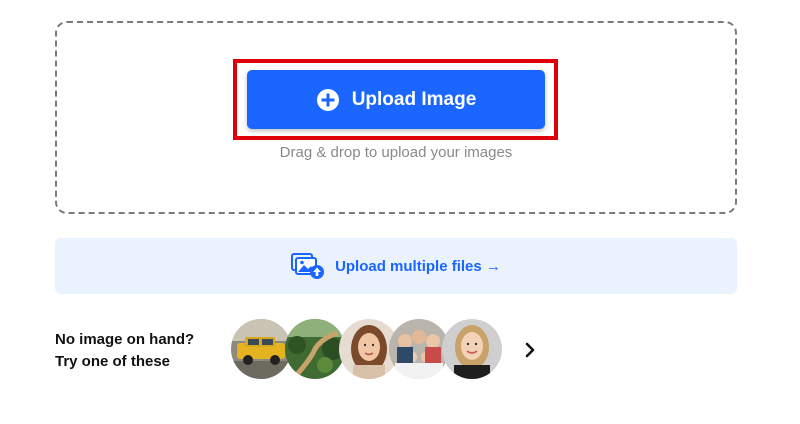 The width and height of the screenshot is (800, 424). I want to click on drag-drop-hint: Drag & drop to upload your images, so click(396, 152).